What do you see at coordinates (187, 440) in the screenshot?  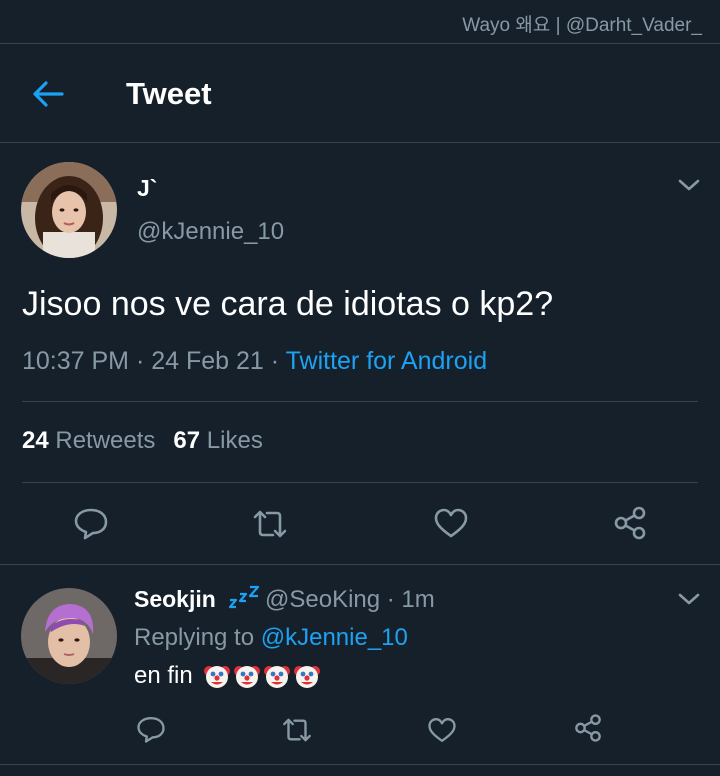 I see `likes-count: 67` at bounding box center [187, 440].